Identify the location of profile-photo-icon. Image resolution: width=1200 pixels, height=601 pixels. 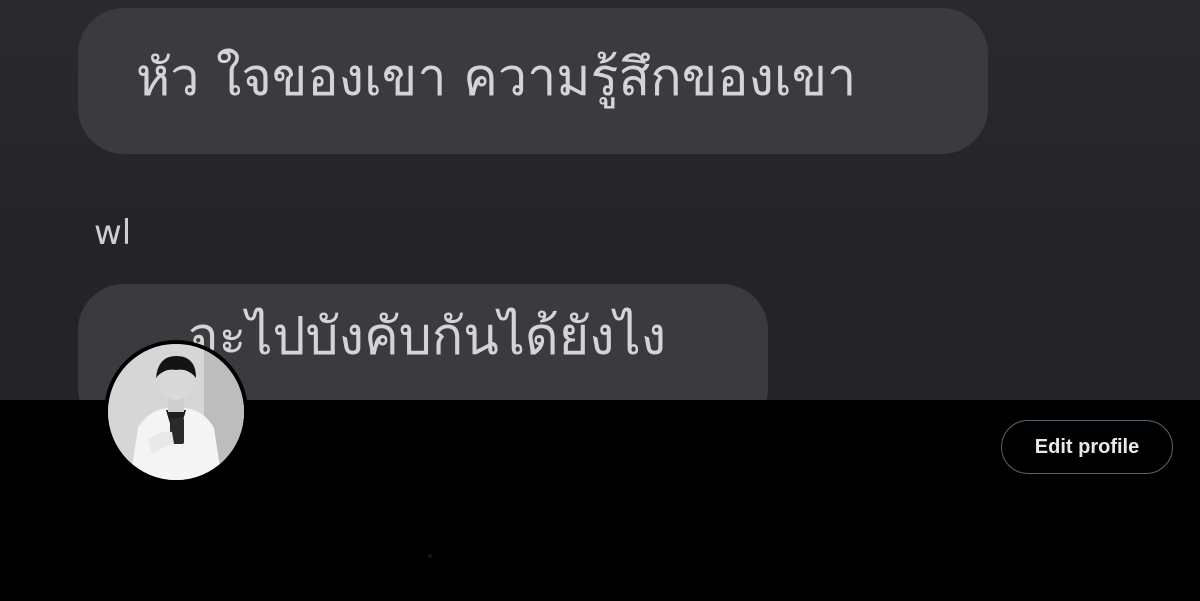
(176, 412).